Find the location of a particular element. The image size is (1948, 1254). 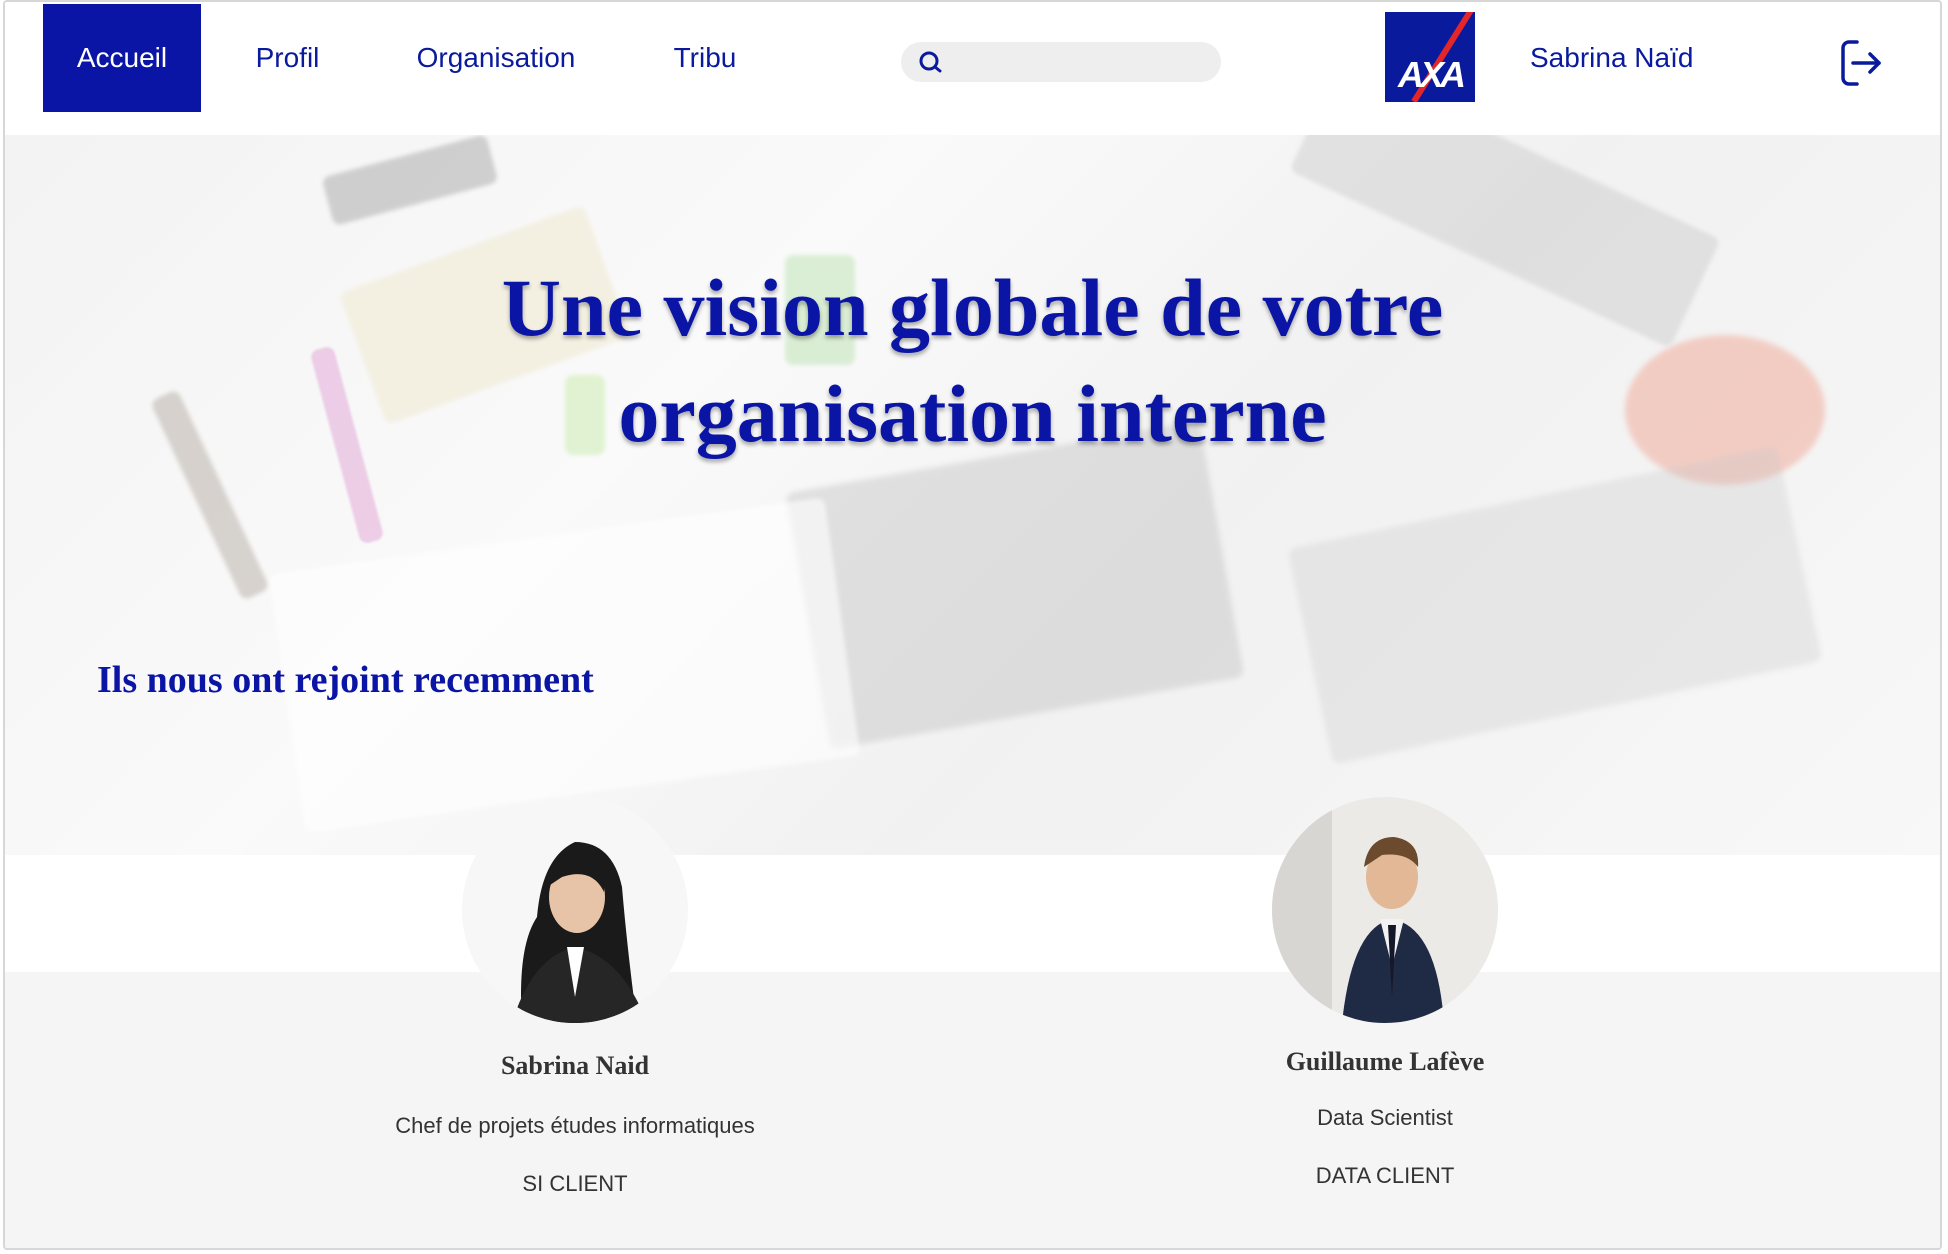

joiner-role: Data Scientist is located at coordinates (1385, 1117).